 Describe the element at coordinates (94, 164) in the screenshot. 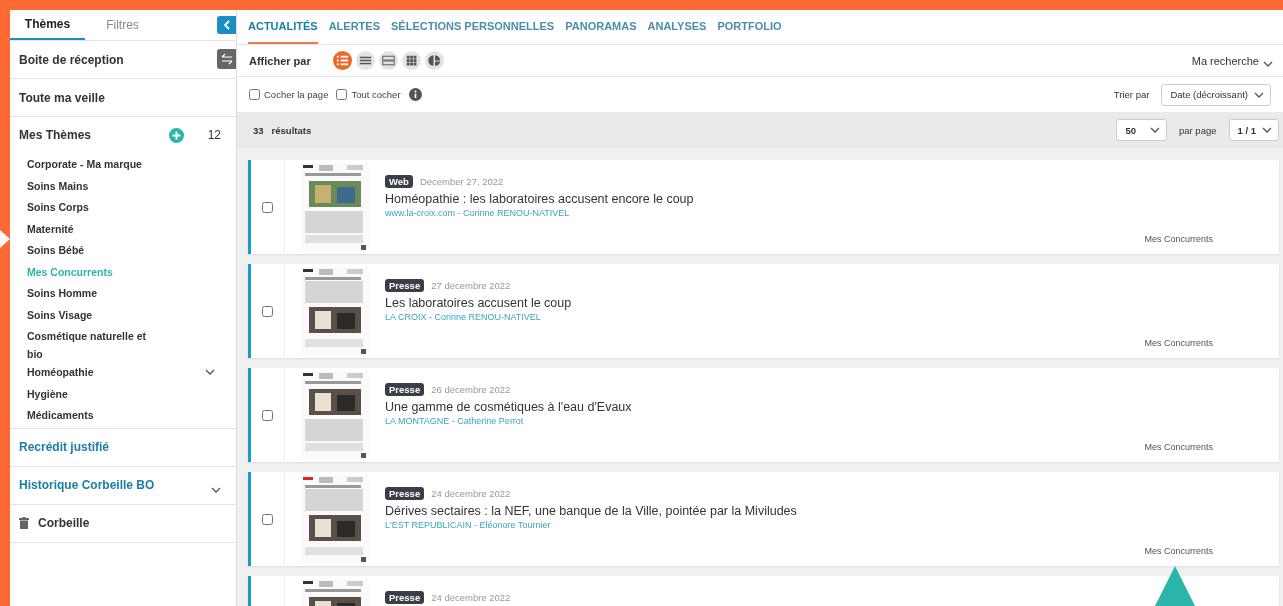

I see `theme-item: Corporate - Ma marque` at that location.